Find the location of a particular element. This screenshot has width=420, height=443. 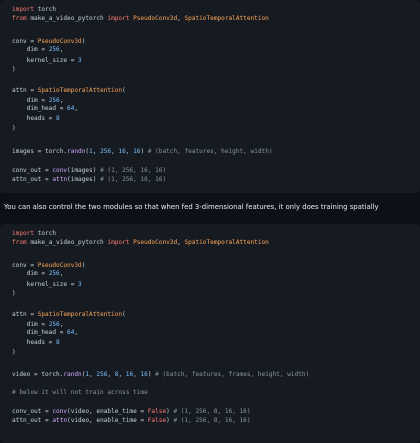

code-line: # below it will not train across time is located at coordinates (80, 393).